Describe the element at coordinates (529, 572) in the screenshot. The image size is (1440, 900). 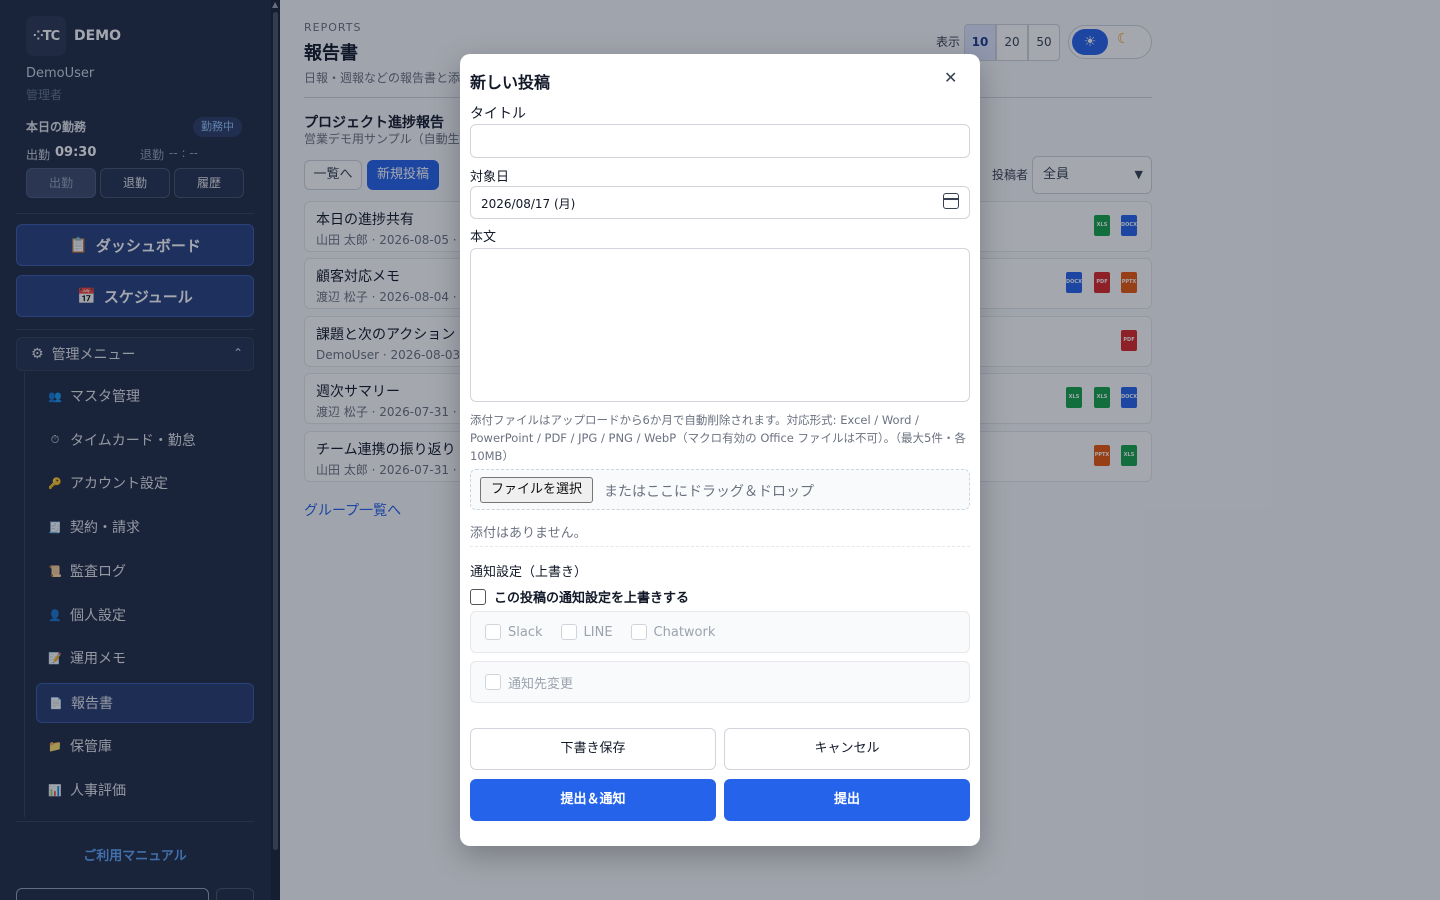
I see `notification-title: 通知設定（上書き）` at that location.